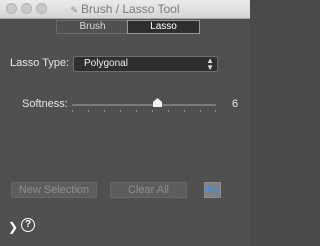  Describe the element at coordinates (235, 104) in the screenshot. I see `softness-value: 6` at that location.